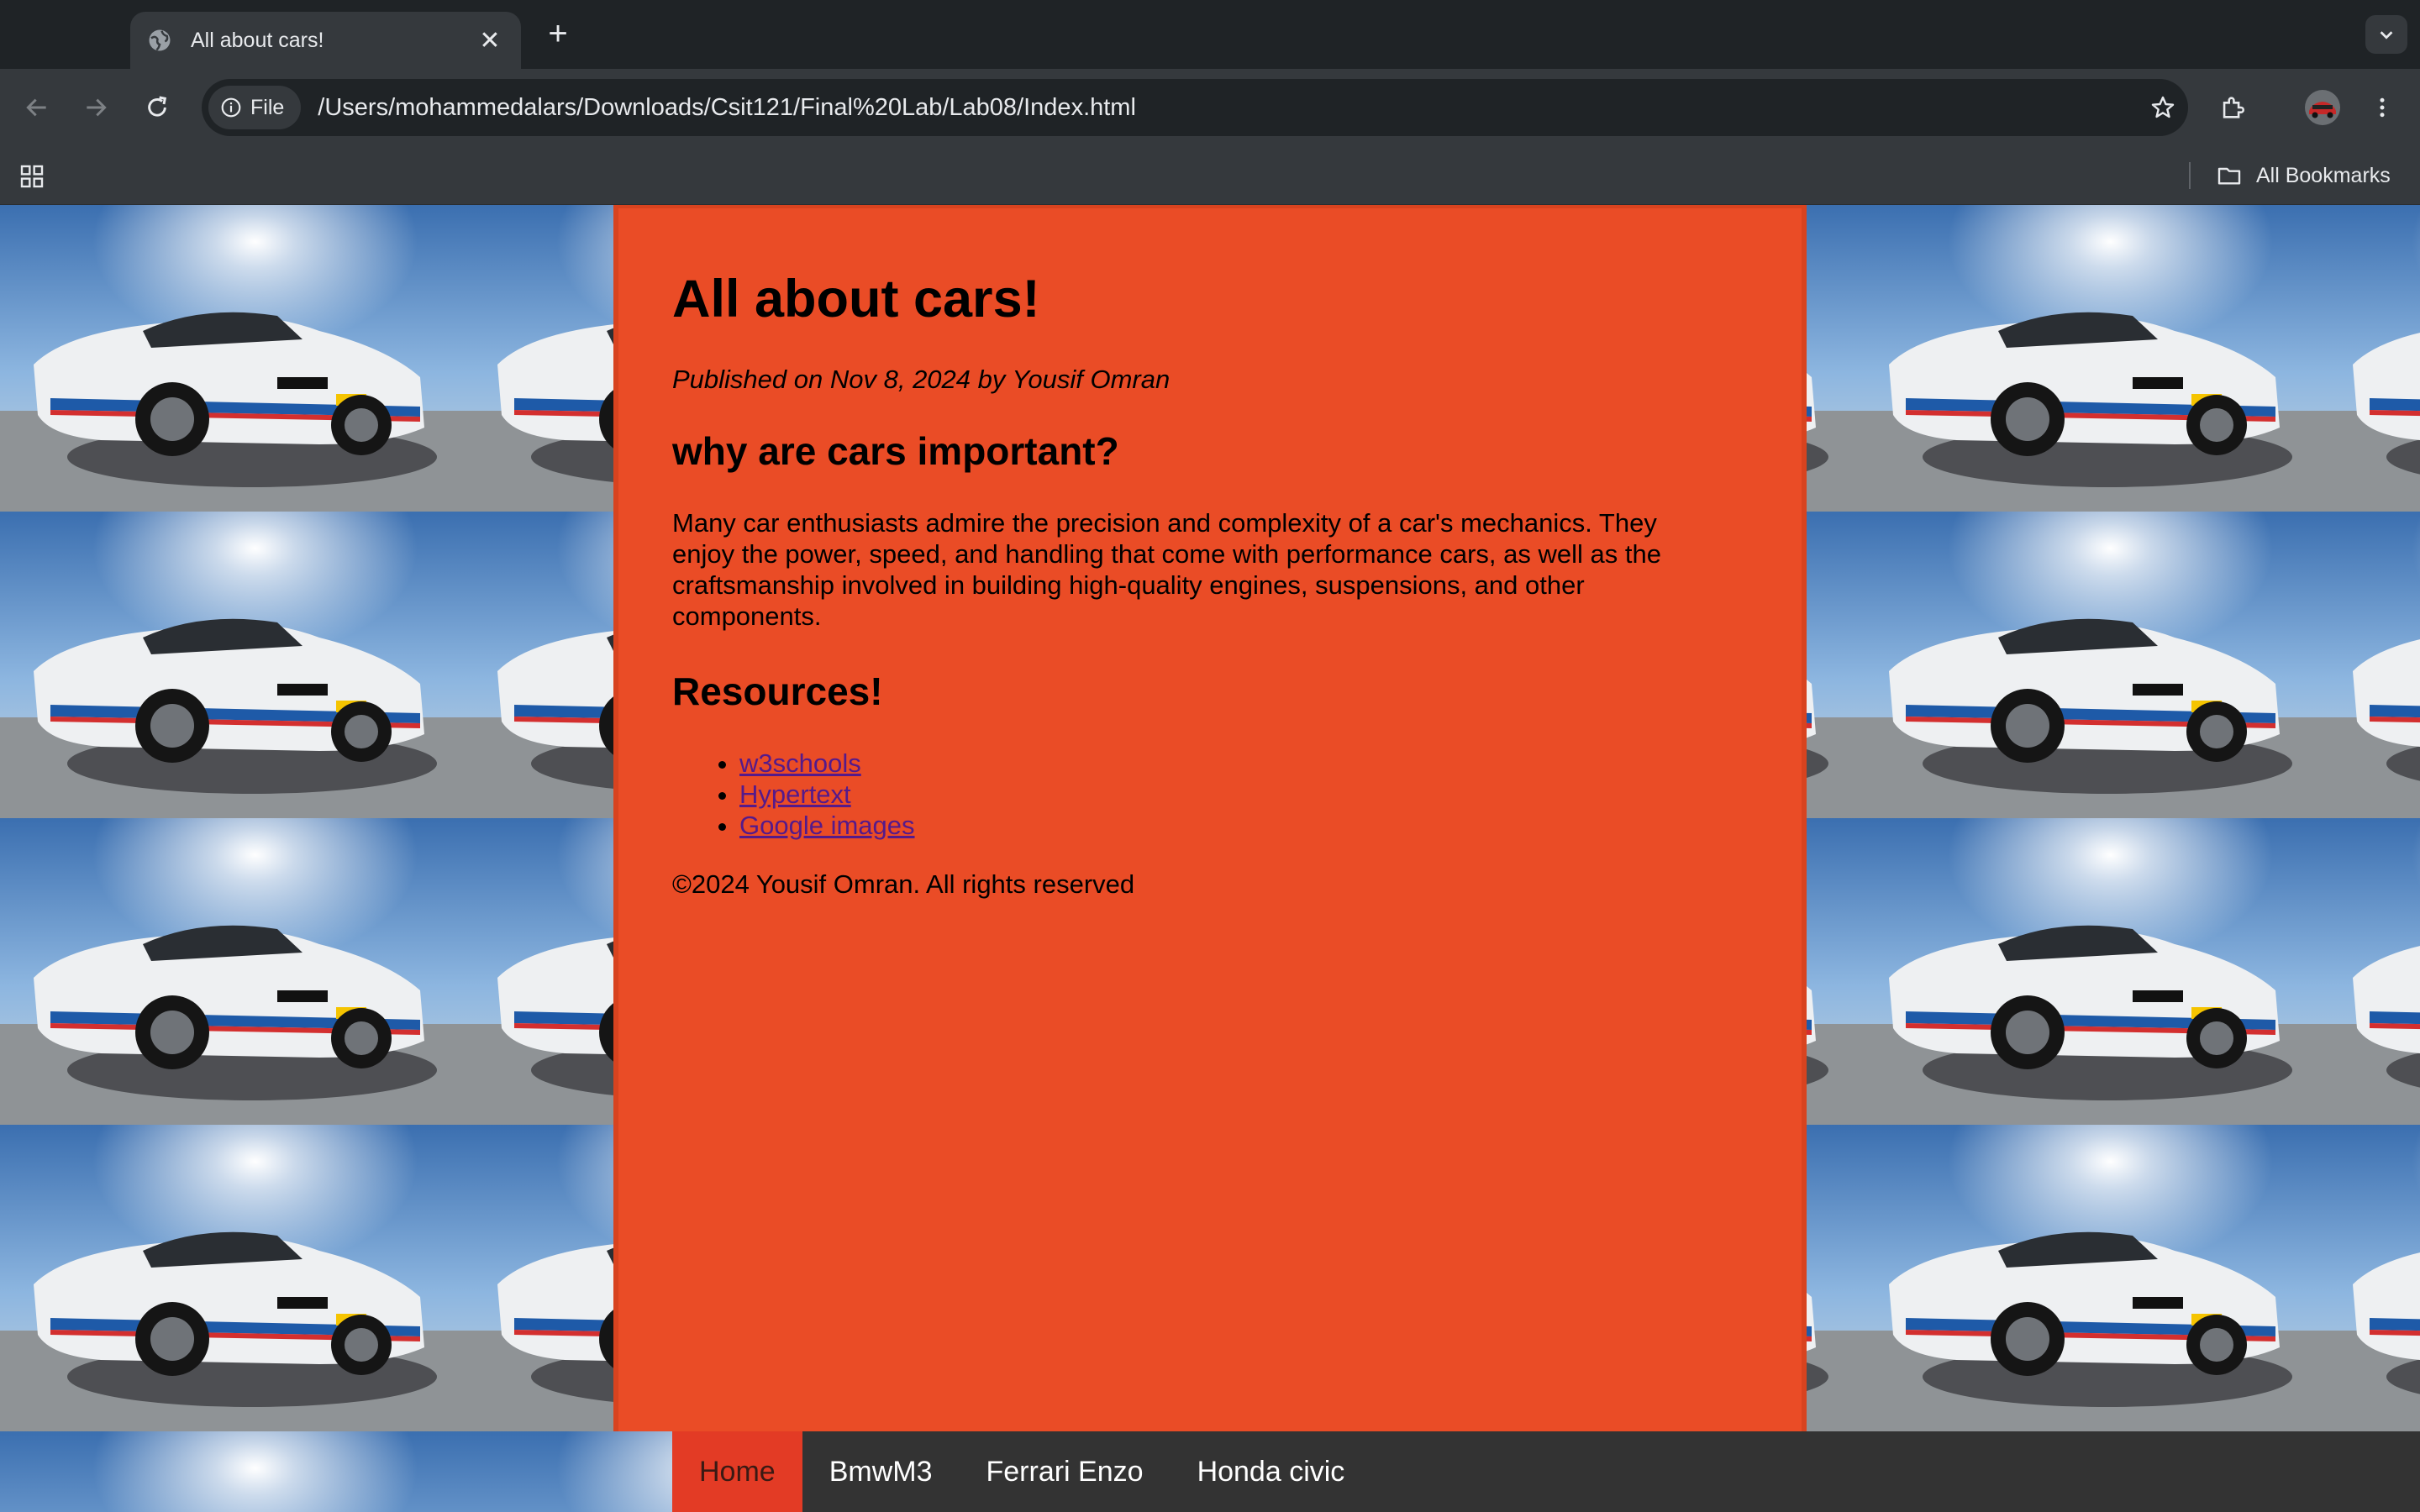  What do you see at coordinates (268, 107) in the screenshot?
I see `site-info-label: File` at bounding box center [268, 107].